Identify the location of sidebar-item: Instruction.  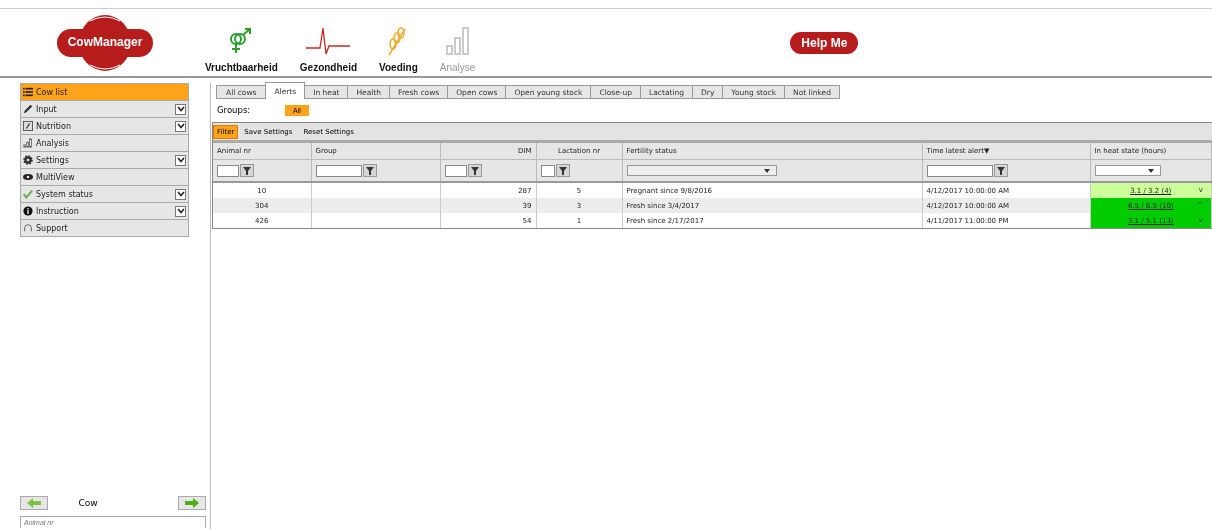
(104, 211).